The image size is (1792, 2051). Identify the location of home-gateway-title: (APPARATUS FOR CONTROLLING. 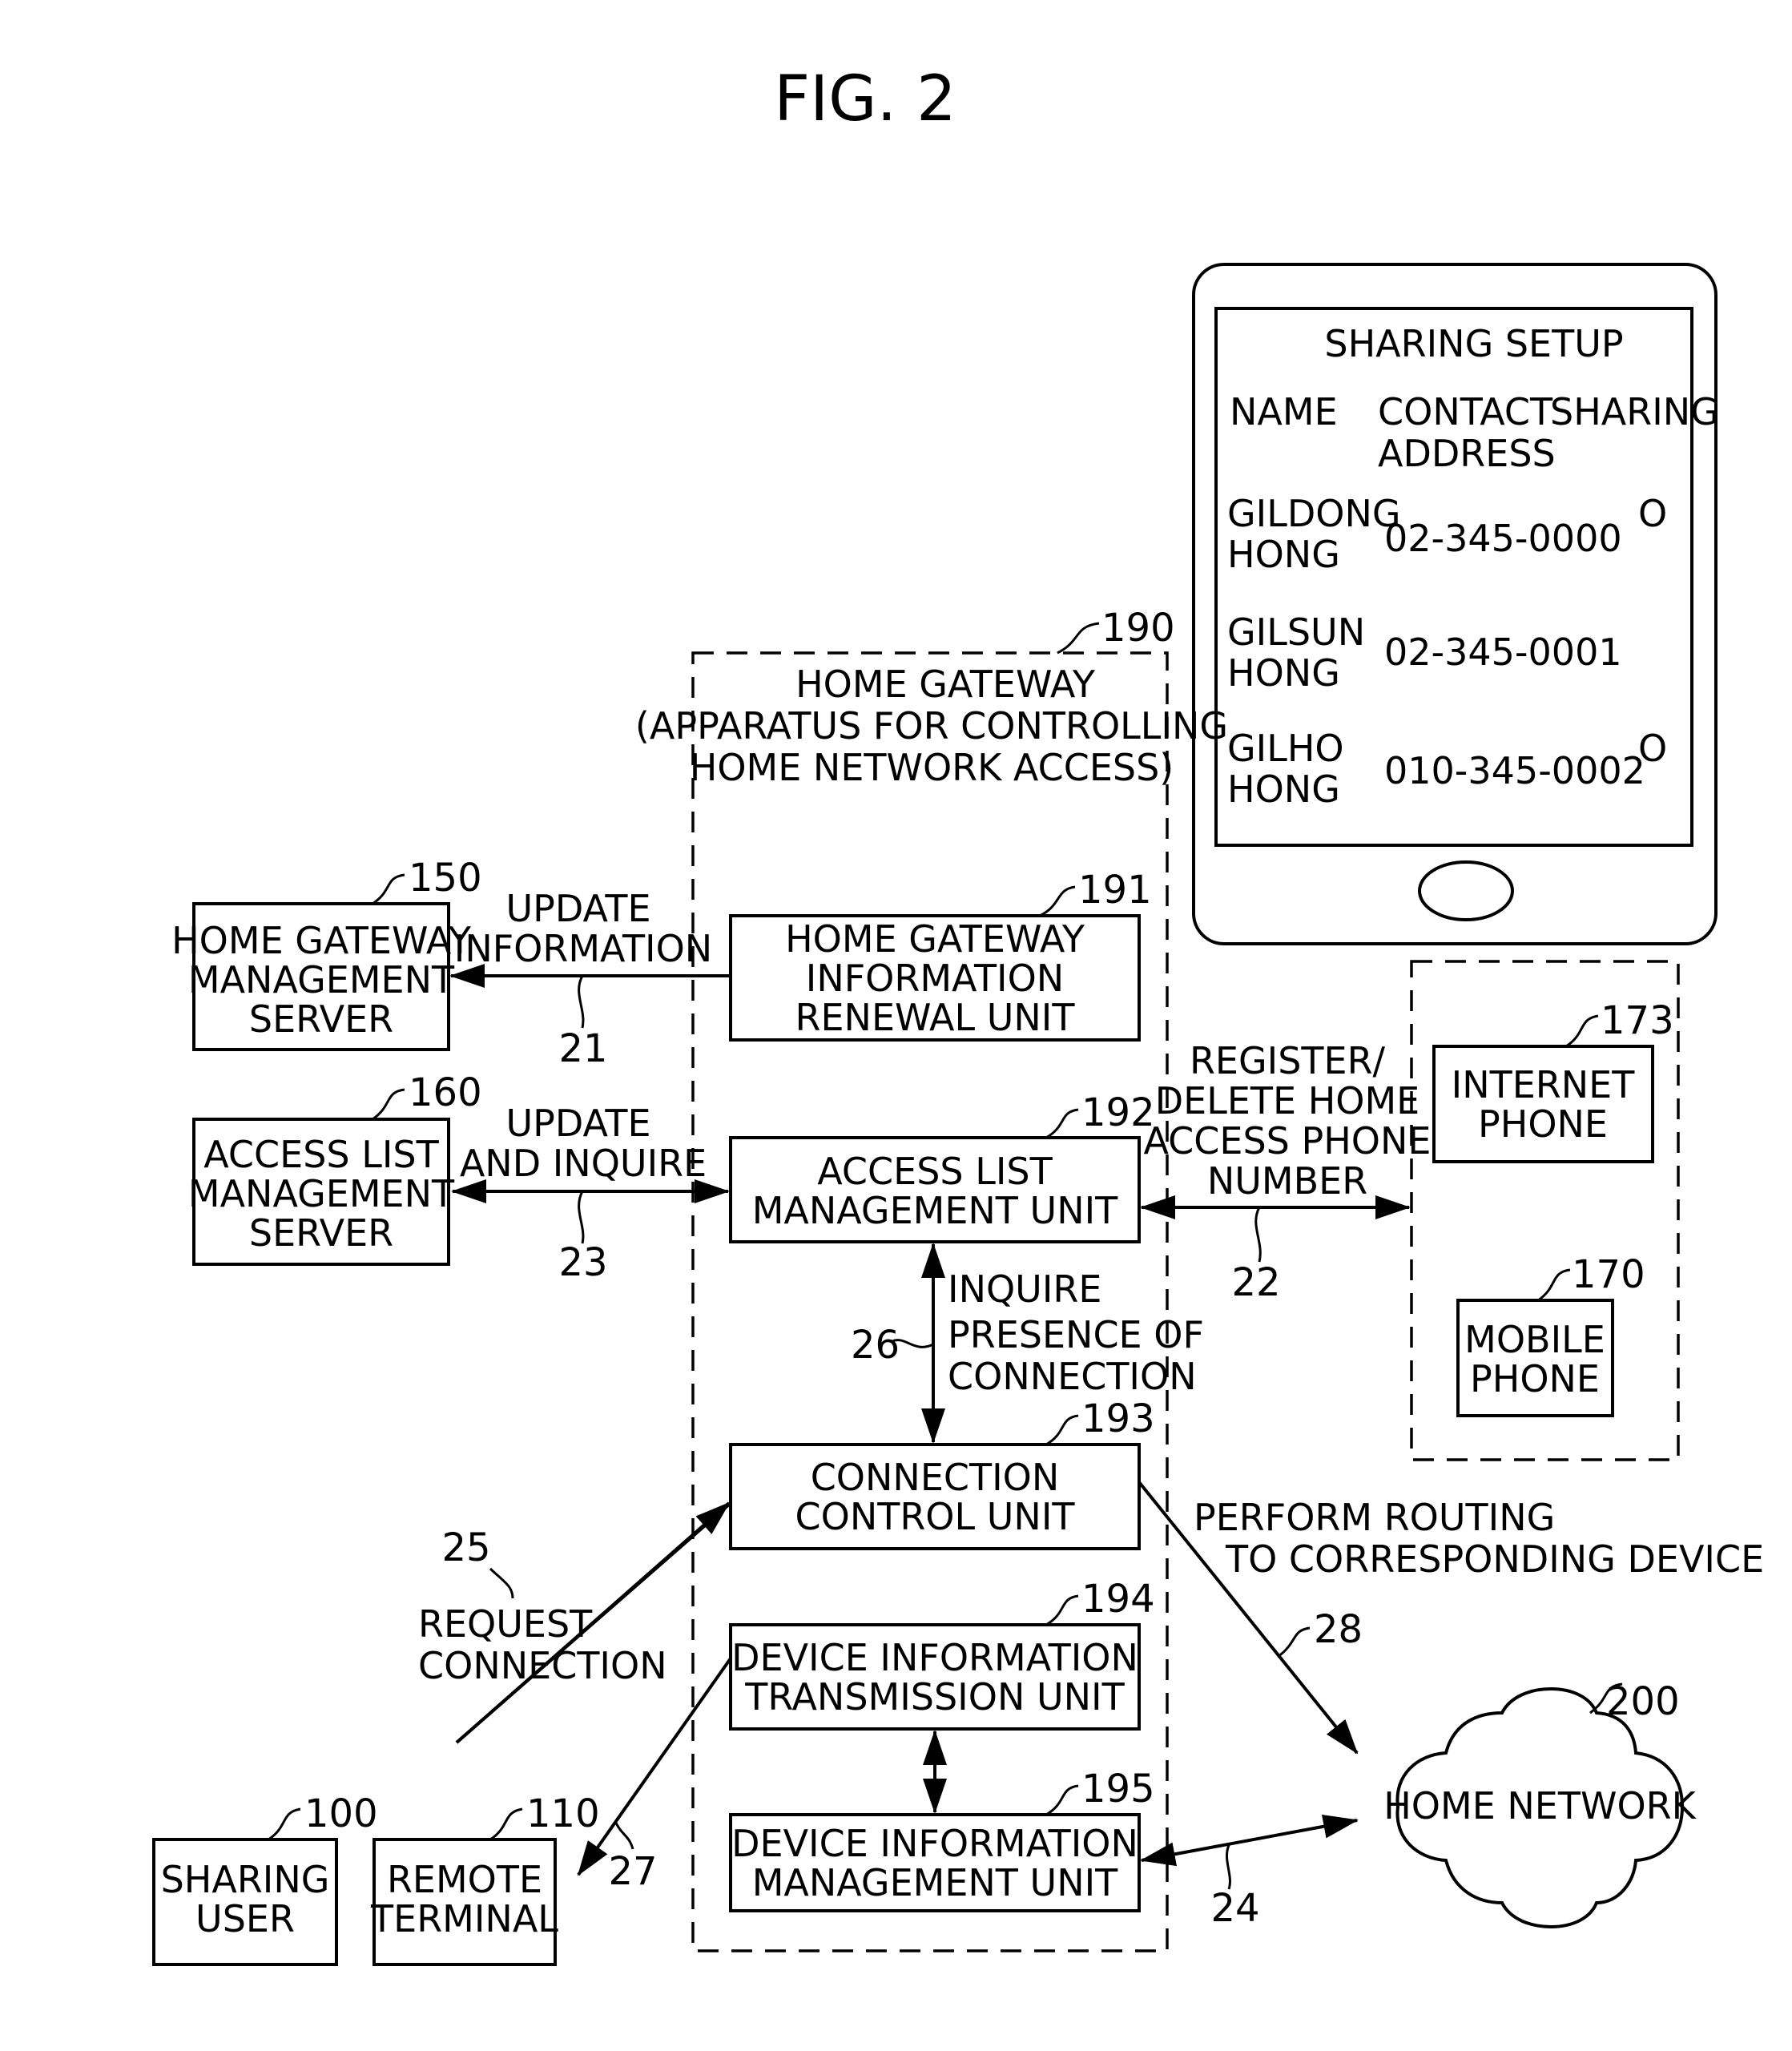
(931, 725).